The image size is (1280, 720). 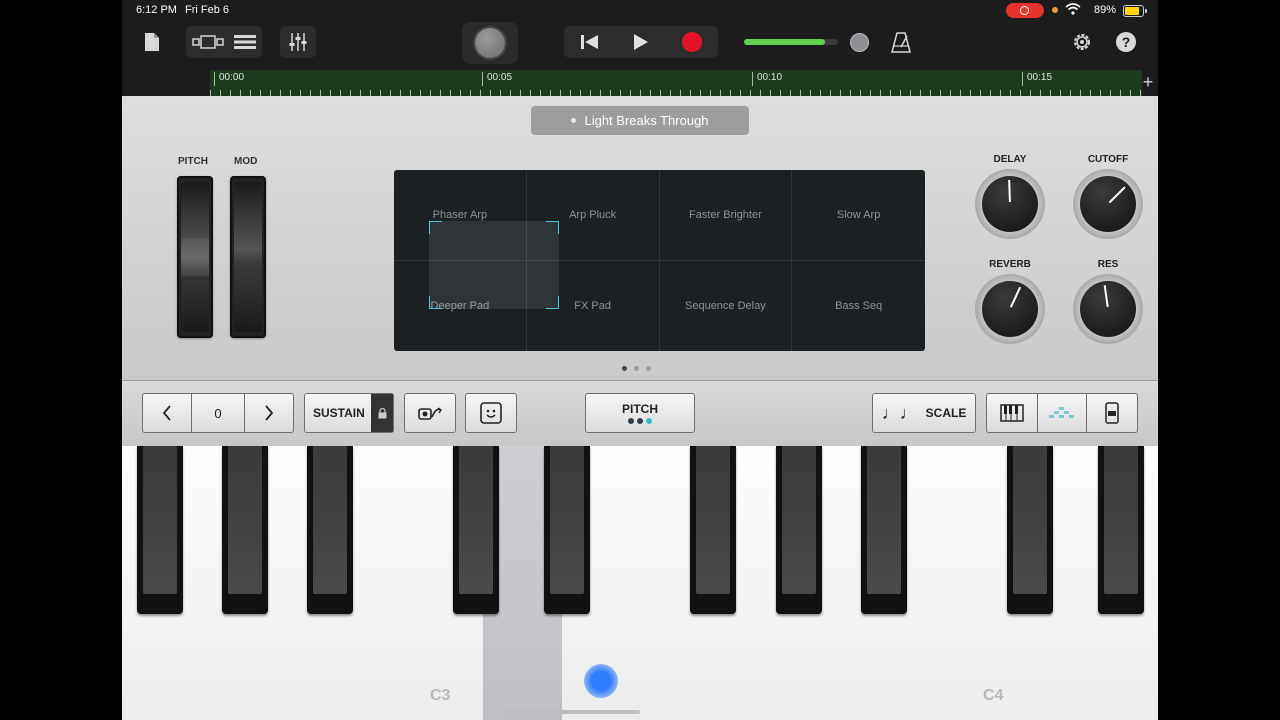 I want to click on fader-layout-button, so click(x=1112, y=413).